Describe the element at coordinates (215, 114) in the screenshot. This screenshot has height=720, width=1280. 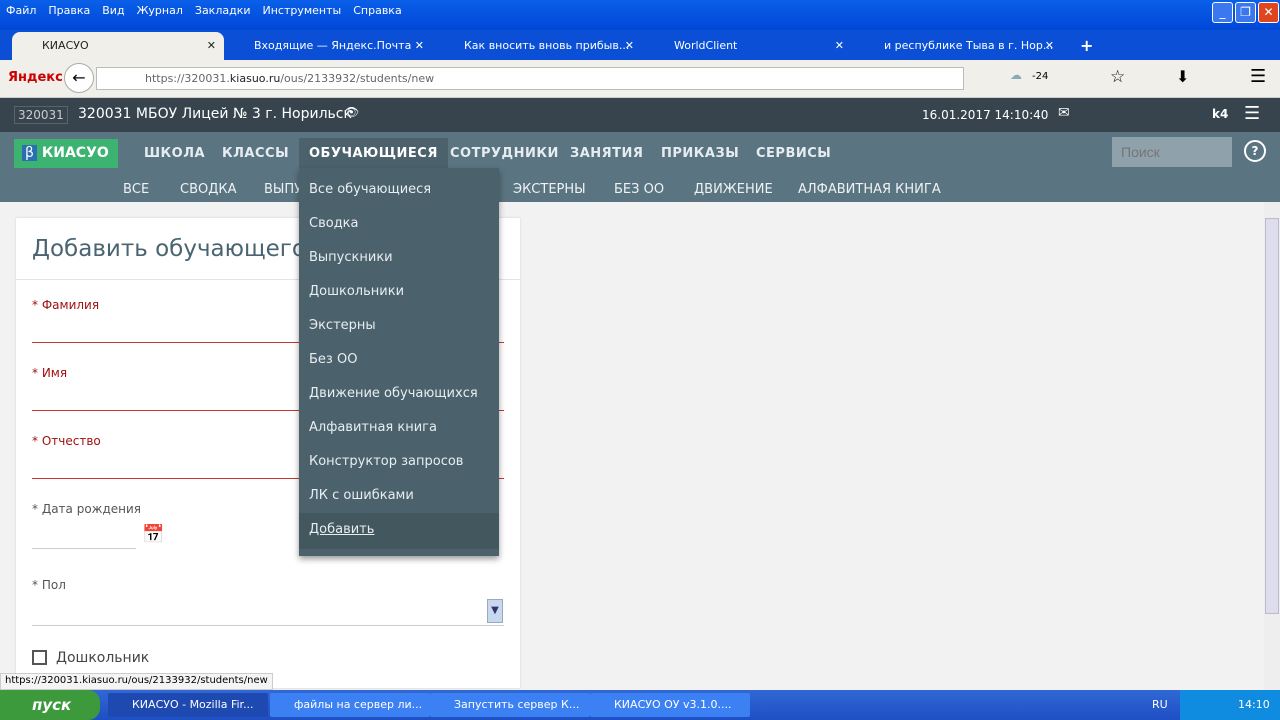
I see `org-name: 320031 МБОУ Лицей № 3 г. Норильск` at that location.